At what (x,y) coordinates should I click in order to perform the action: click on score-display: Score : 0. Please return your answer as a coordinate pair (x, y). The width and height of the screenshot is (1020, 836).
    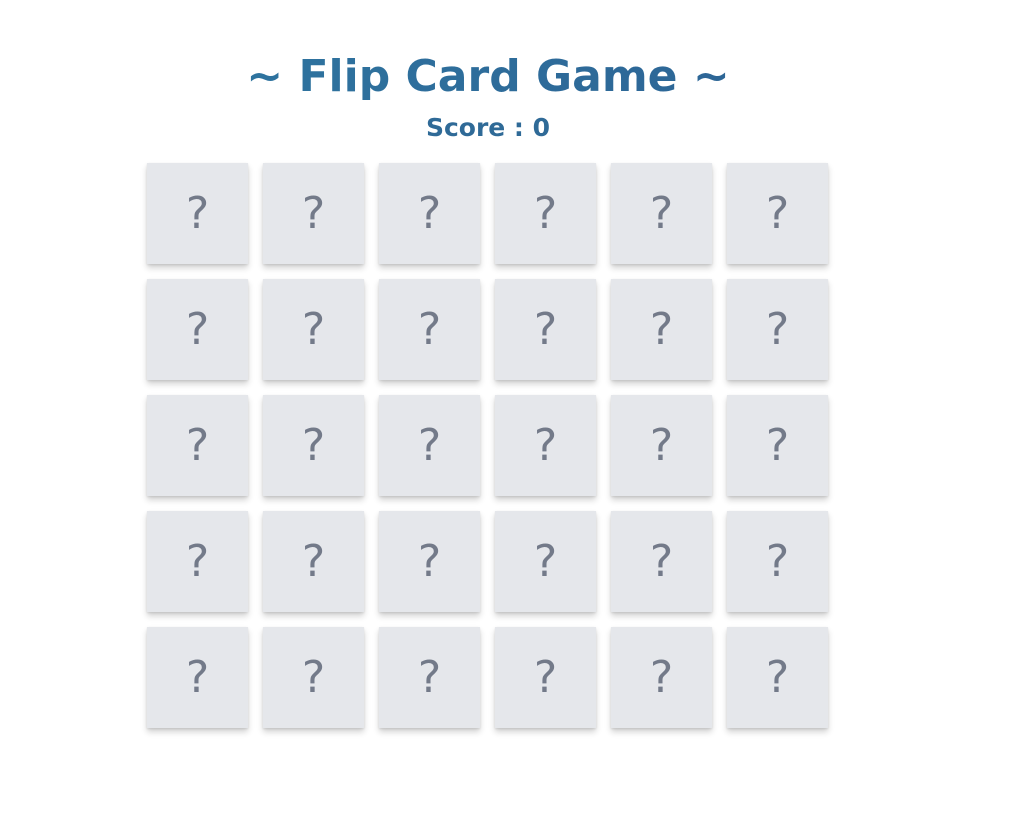
    Looking at the image, I should click on (488, 128).